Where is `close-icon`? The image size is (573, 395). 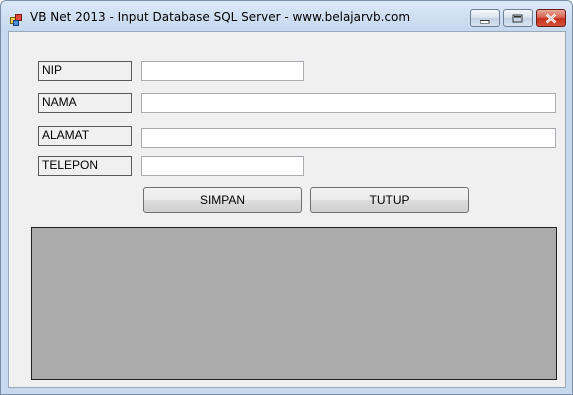 close-icon is located at coordinates (551, 18).